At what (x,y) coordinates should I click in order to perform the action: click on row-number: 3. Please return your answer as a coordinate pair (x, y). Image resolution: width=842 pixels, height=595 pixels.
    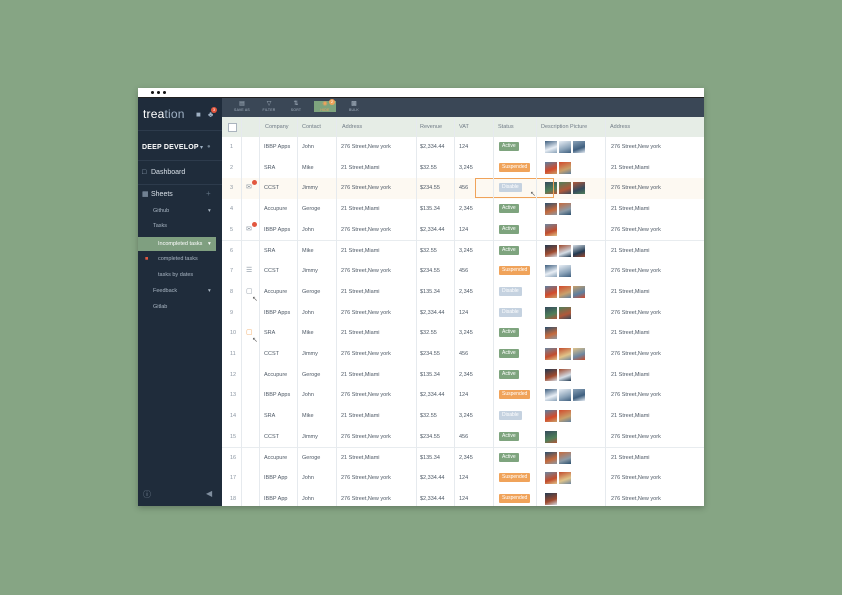
    Looking at the image, I should click on (231, 188).